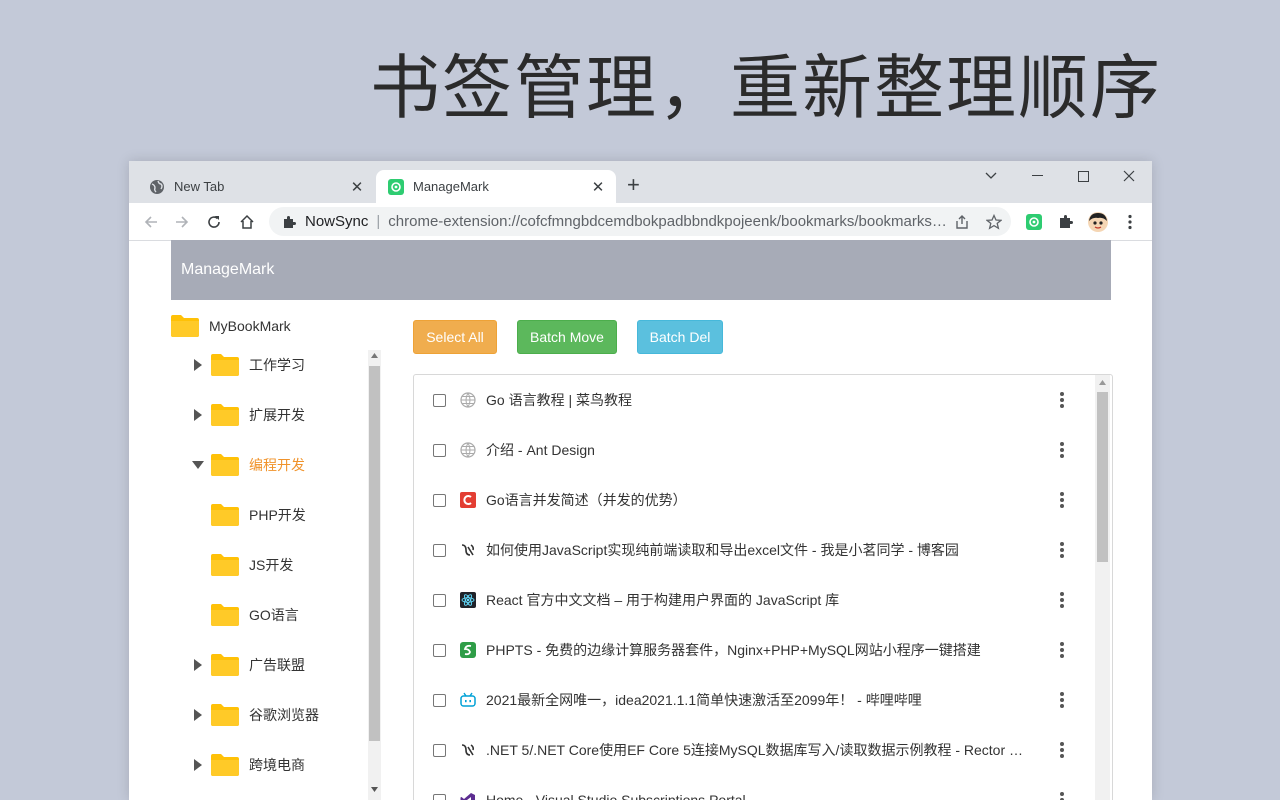 The height and width of the screenshot is (800, 1280). I want to click on bookmark-title: React 官方中文文档 – 用于构建用户界面的 JavaScript 库, so click(663, 600).